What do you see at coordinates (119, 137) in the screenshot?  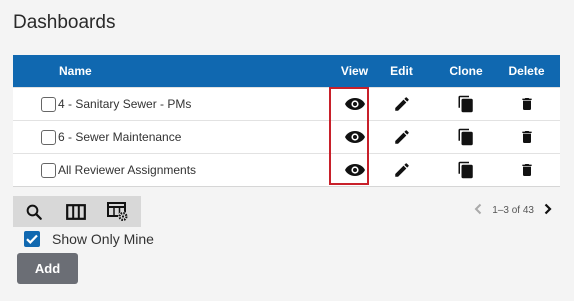 I see `dashboard-name: 6 - Sewer Maintenance` at bounding box center [119, 137].